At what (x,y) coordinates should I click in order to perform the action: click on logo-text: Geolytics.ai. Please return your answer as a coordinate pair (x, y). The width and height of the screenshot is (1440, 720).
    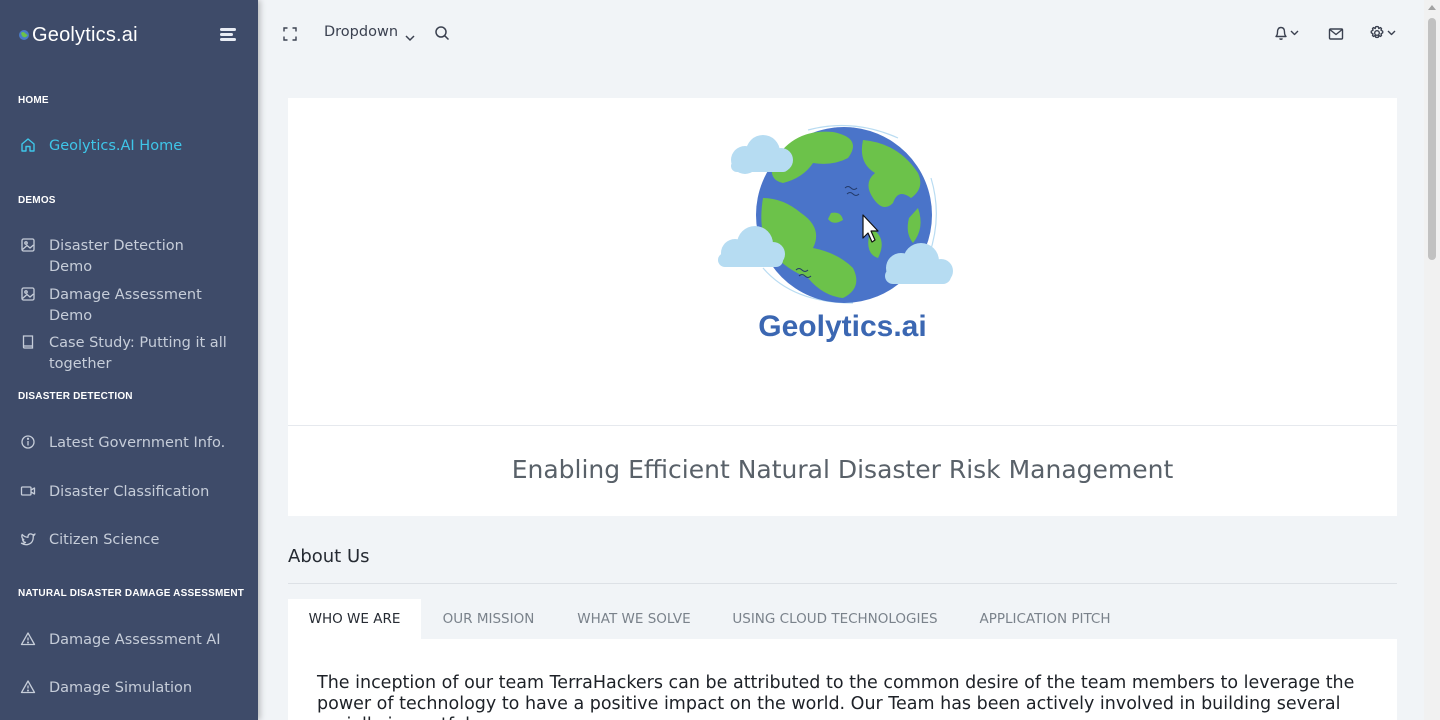
    Looking at the image, I should click on (842, 326).